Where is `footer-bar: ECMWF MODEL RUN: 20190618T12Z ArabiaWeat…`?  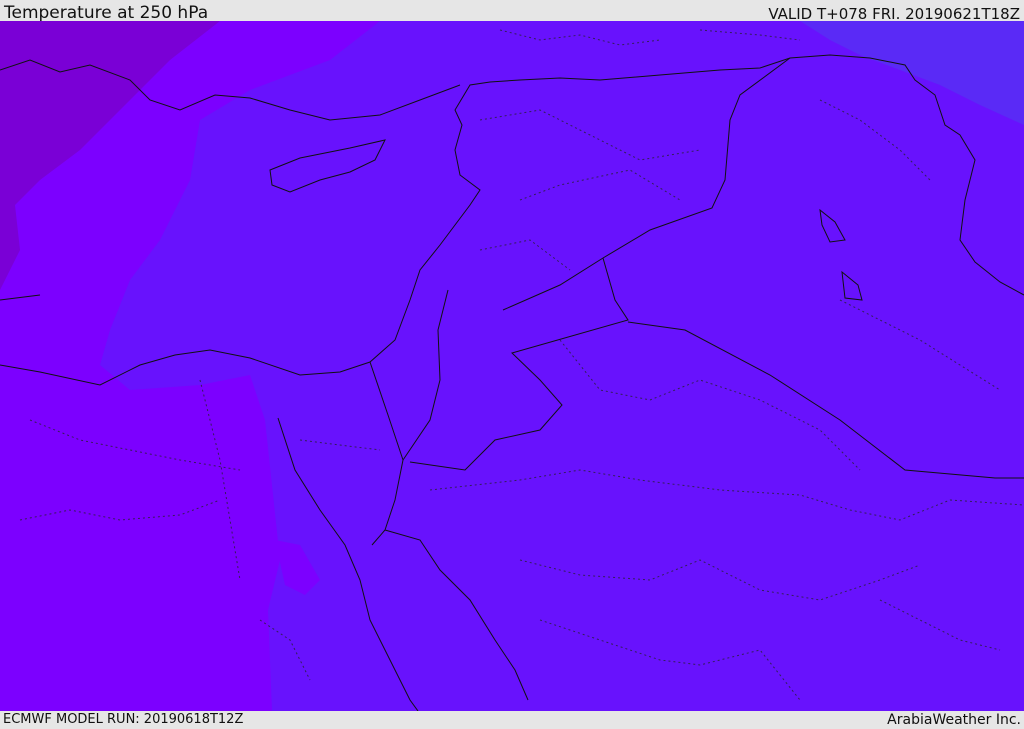
footer-bar: ECMWF MODEL RUN: 20190618T12Z ArabiaWeat… is located at coordinates (512, 720).